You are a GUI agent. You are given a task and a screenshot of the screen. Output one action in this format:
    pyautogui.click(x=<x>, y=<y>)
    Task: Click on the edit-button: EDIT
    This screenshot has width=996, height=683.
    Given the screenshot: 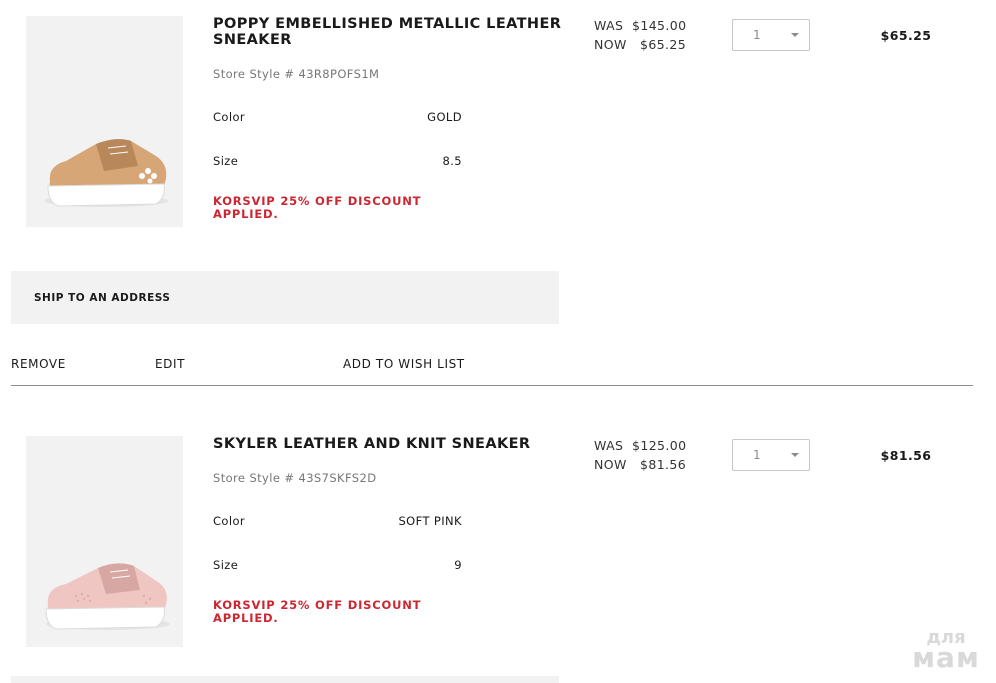 What is the action you would take?
    pyautogui.click(x=170, y=364)
    